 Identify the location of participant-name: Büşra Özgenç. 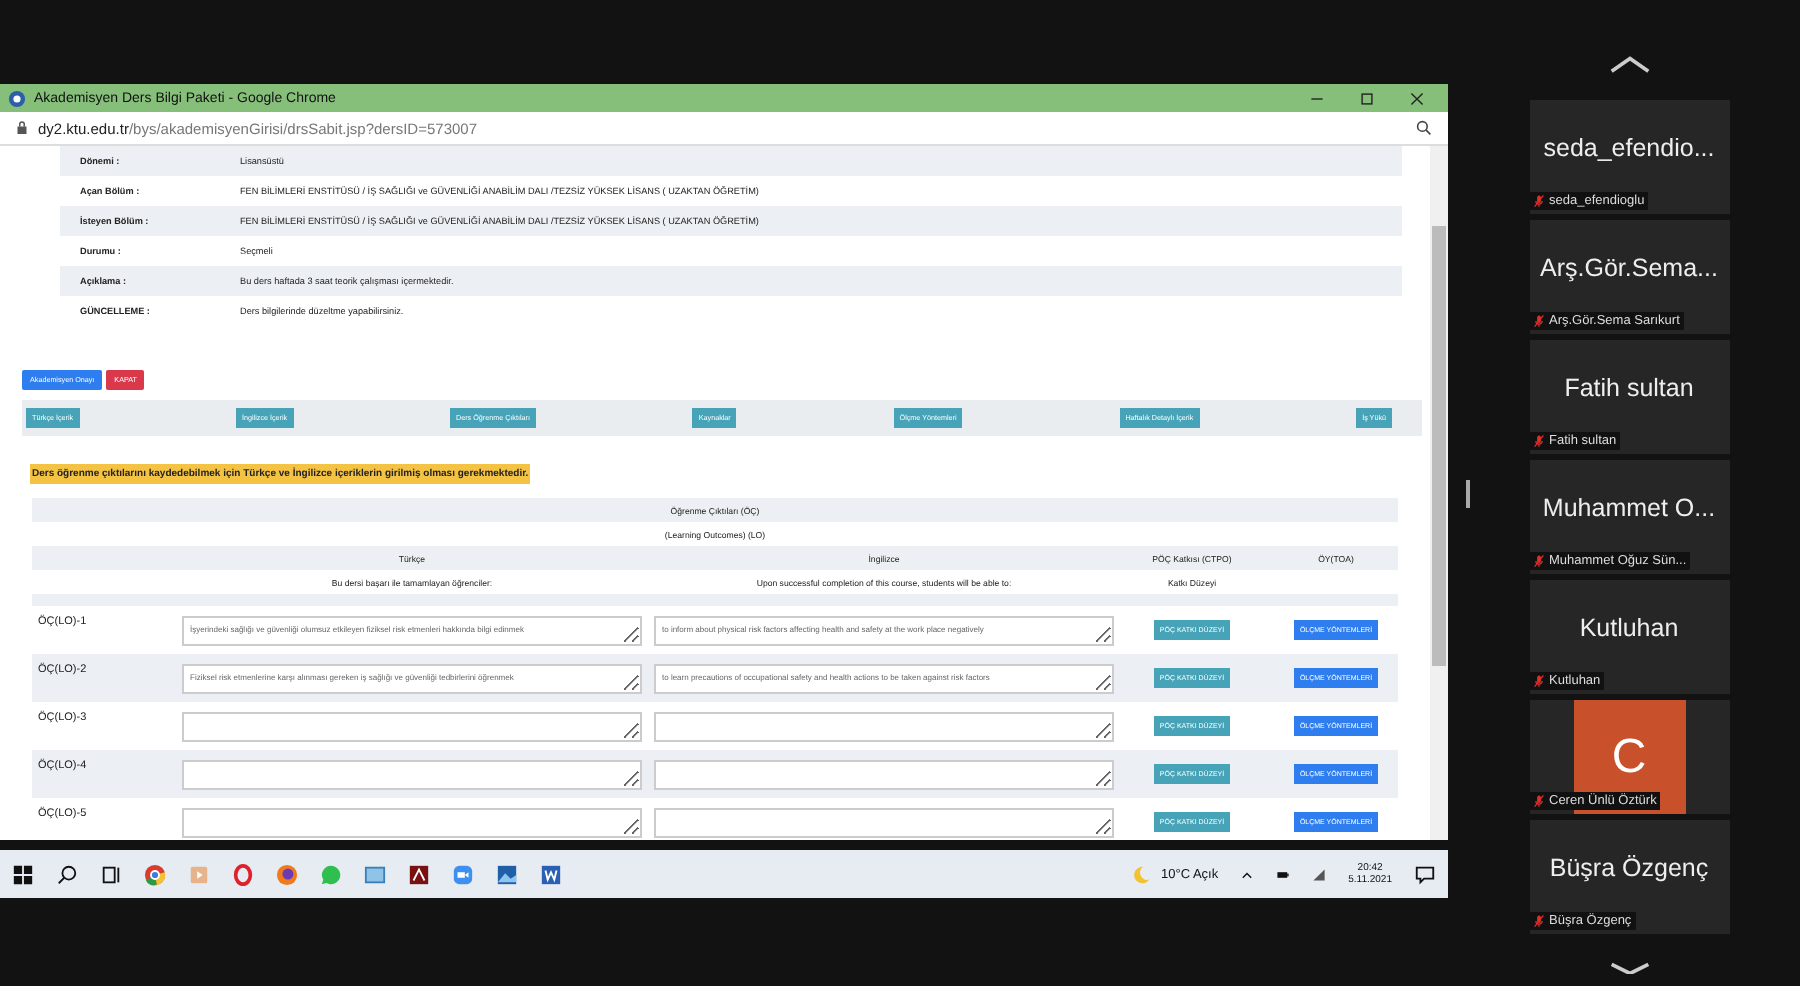
(1629, 869).